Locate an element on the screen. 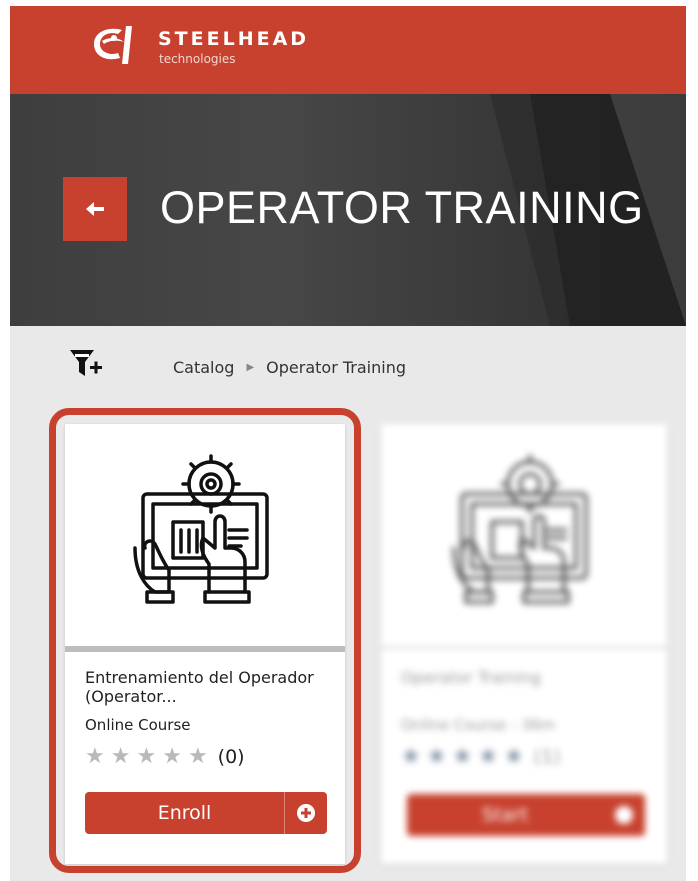  course-type: Online Course - 36m is located at coordinates (478, 725).